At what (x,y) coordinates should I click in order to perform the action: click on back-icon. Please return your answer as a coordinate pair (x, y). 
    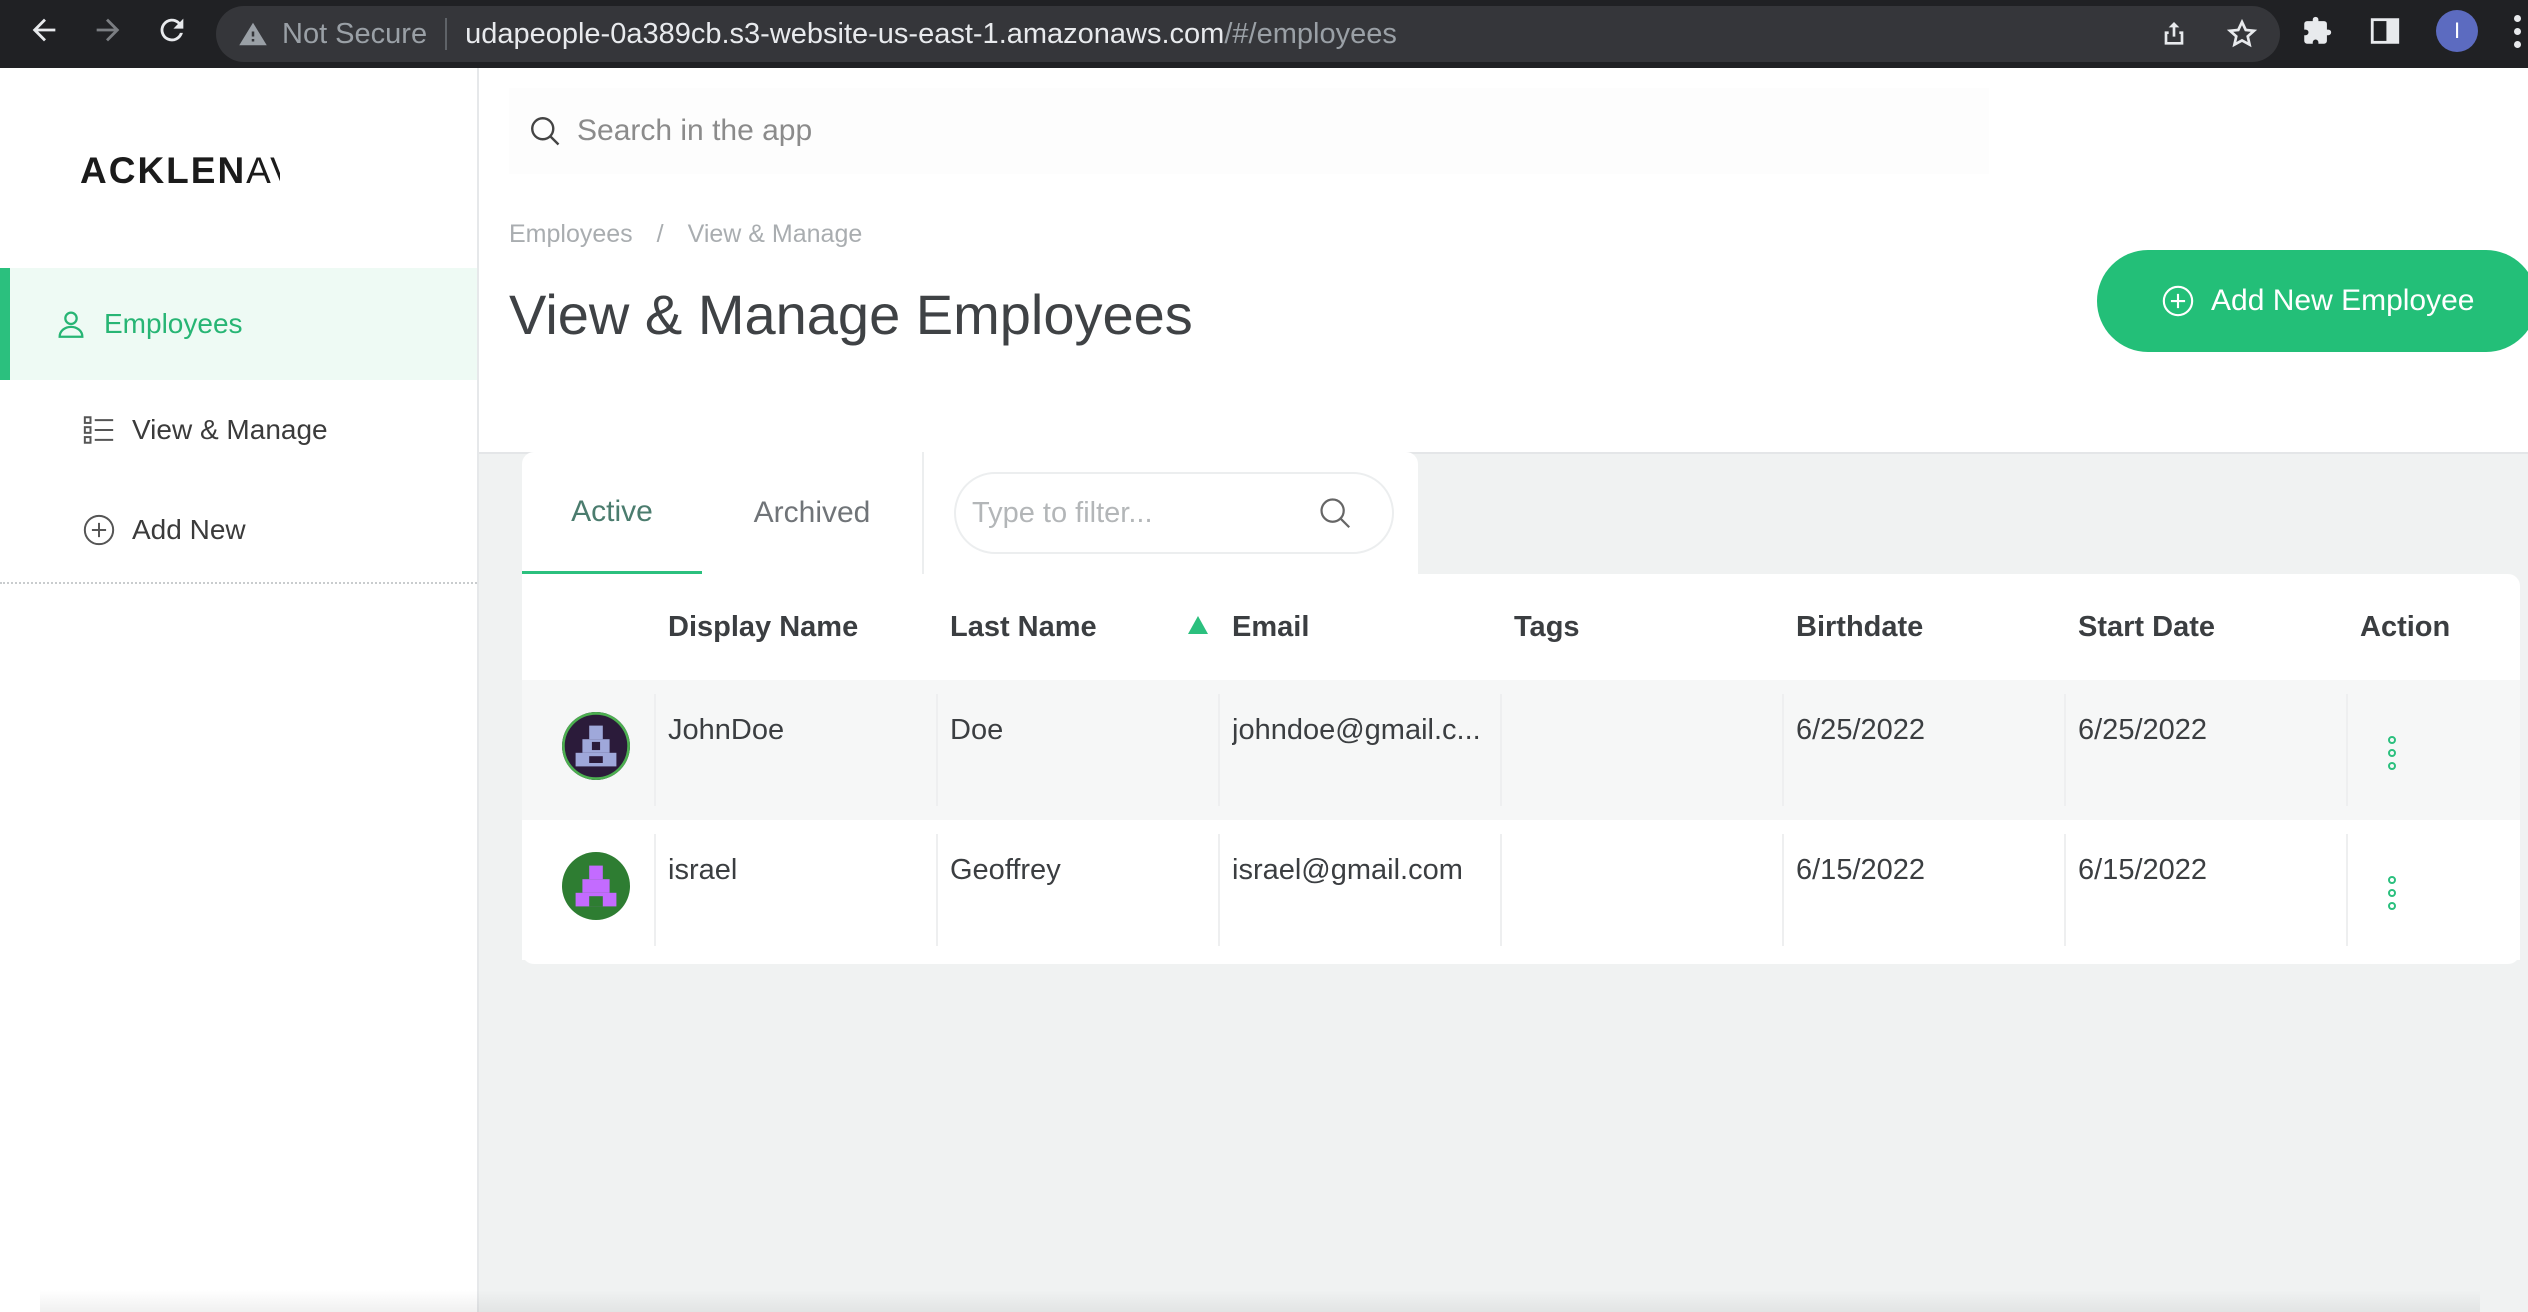
    Looking at the image, I should click on (44, 30).